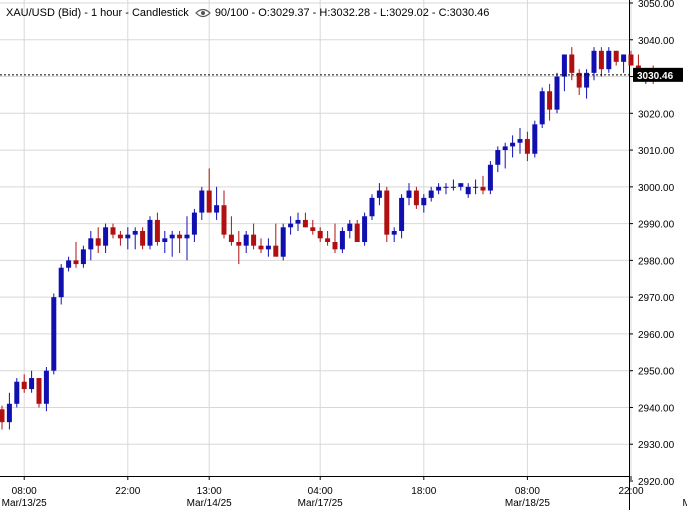 Image resolution: width=687 pixels, height=515 pixels. What do you see at coordinates (656, 372) in the screenshot?
I see `y-tick-label: 2950.00` at bounding box center [656, 372].